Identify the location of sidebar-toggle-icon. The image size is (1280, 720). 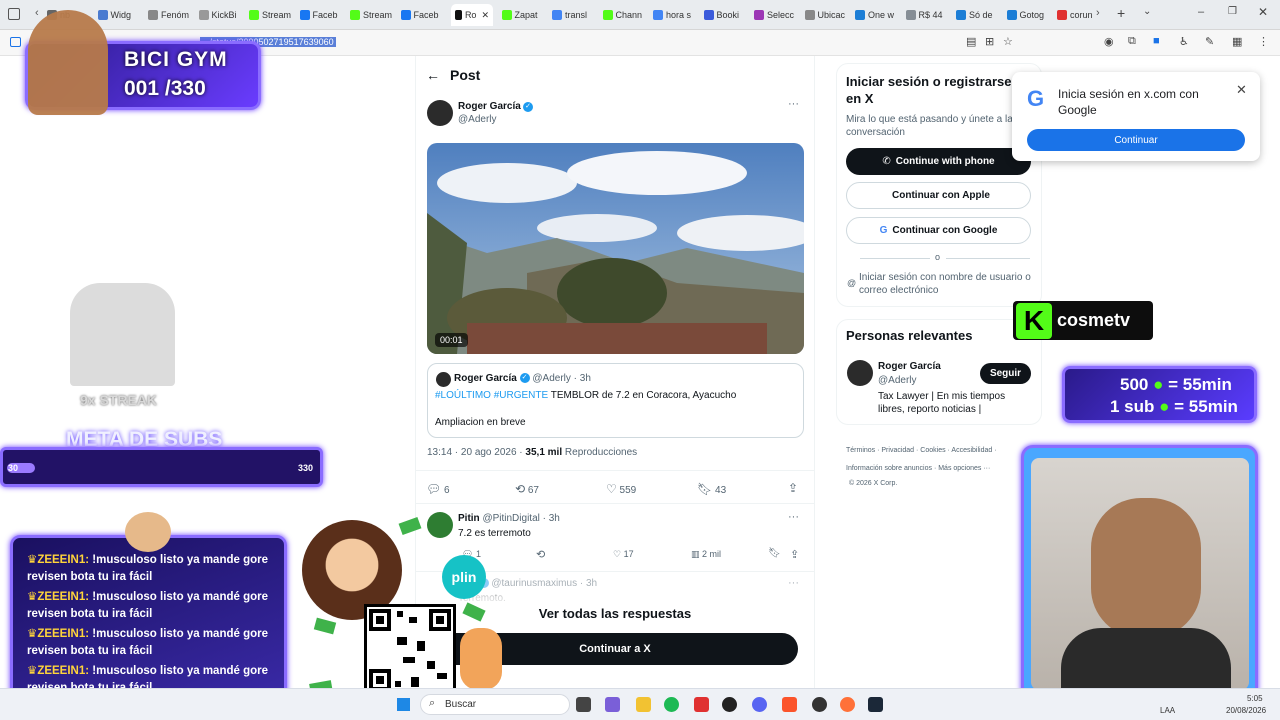
(15, 42).